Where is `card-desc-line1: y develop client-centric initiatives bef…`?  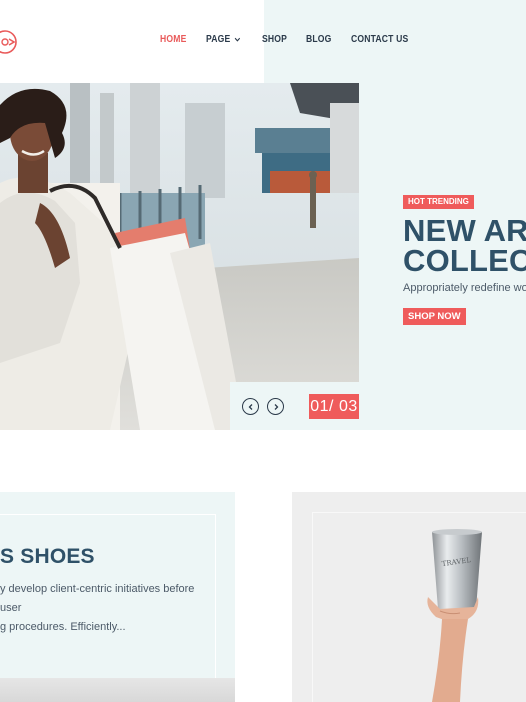 card-desc-line1: y develop client-centric initiatives bef… is located at coordinates (97, 598).